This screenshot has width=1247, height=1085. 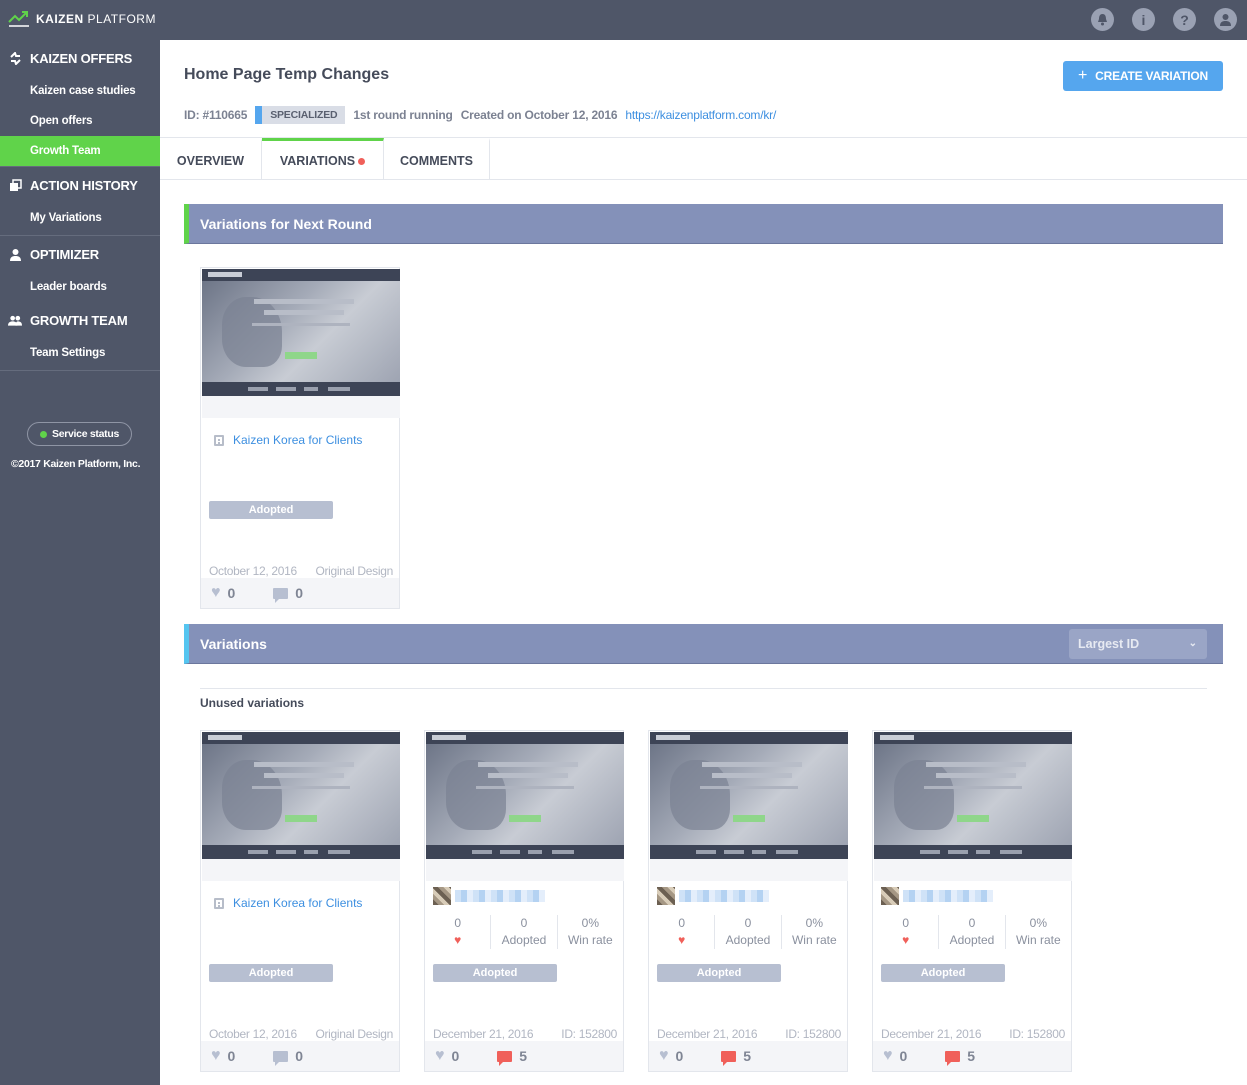 I want to click on section-title: Variations for Next Round, so click(x=286, y=224).